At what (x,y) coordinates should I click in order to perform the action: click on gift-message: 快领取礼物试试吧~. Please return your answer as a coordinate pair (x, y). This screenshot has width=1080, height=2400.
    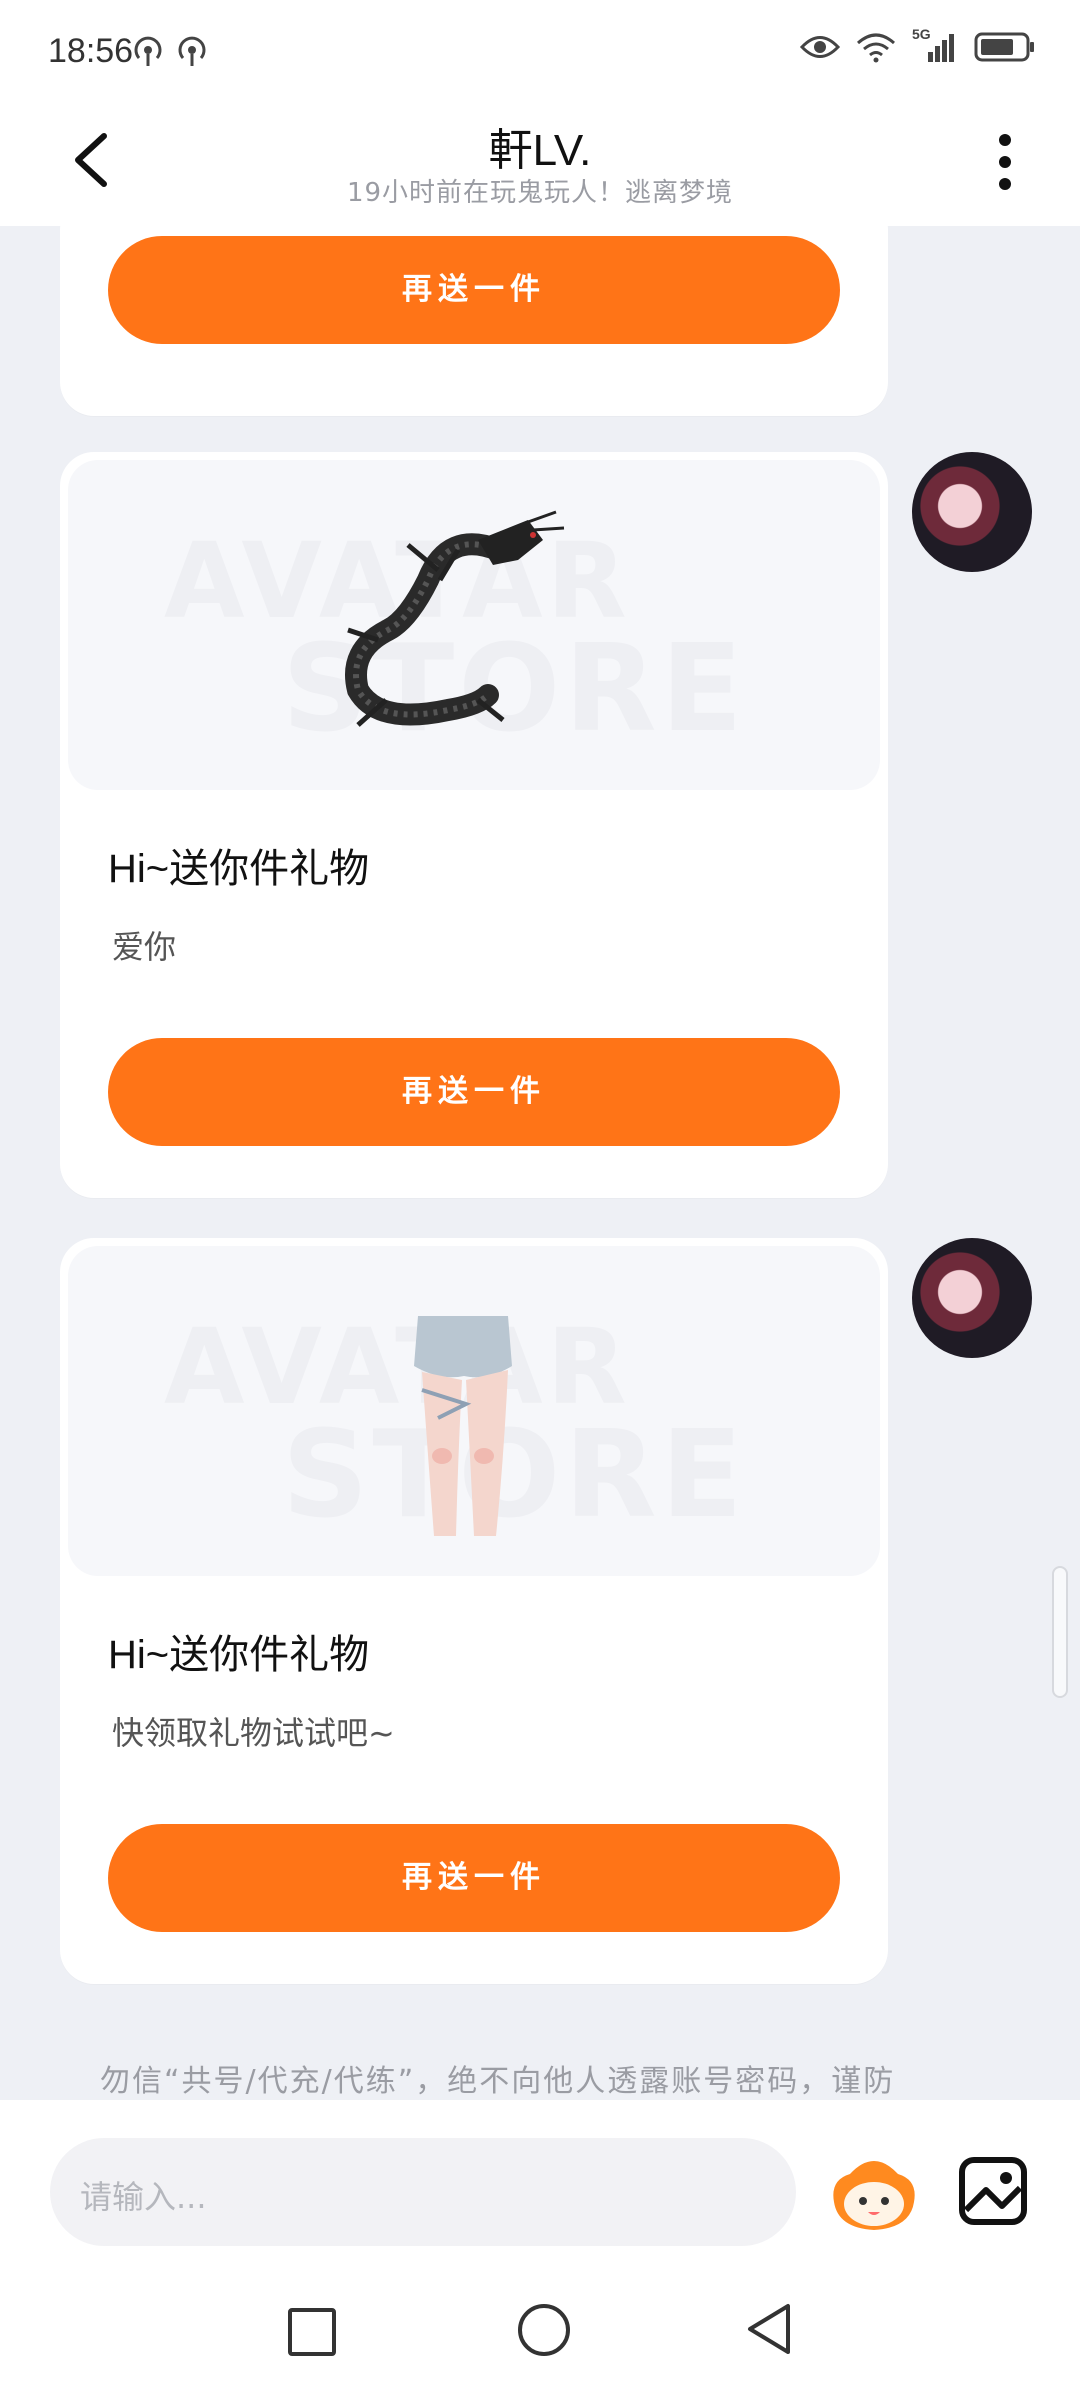
    Looking at the image, I should click on (253, 1733).